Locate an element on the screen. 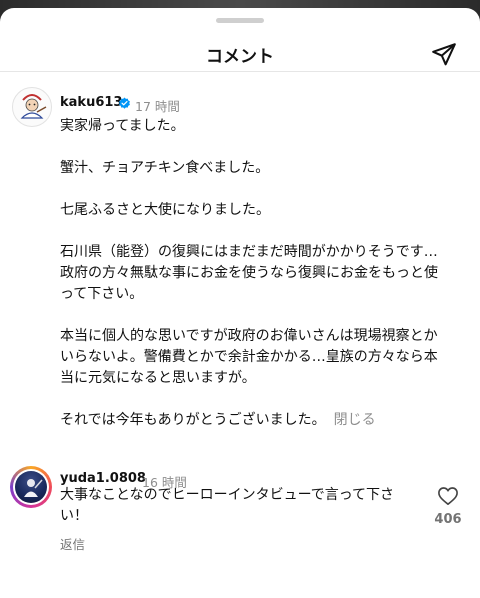 The height and width of the screenshot is (598, 480). comment-text: 大事なことなのでヒーローインタビューで言って下さ い！ is located at coordinates (245, 506).